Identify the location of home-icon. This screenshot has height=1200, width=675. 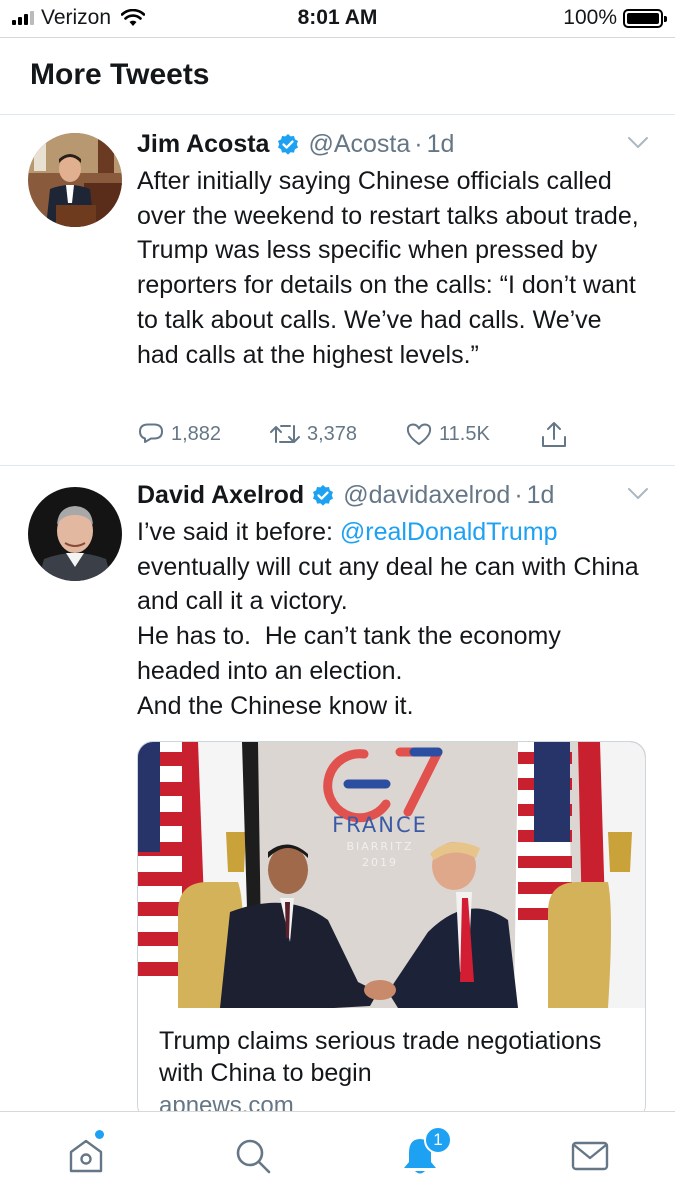
(86, 1156).